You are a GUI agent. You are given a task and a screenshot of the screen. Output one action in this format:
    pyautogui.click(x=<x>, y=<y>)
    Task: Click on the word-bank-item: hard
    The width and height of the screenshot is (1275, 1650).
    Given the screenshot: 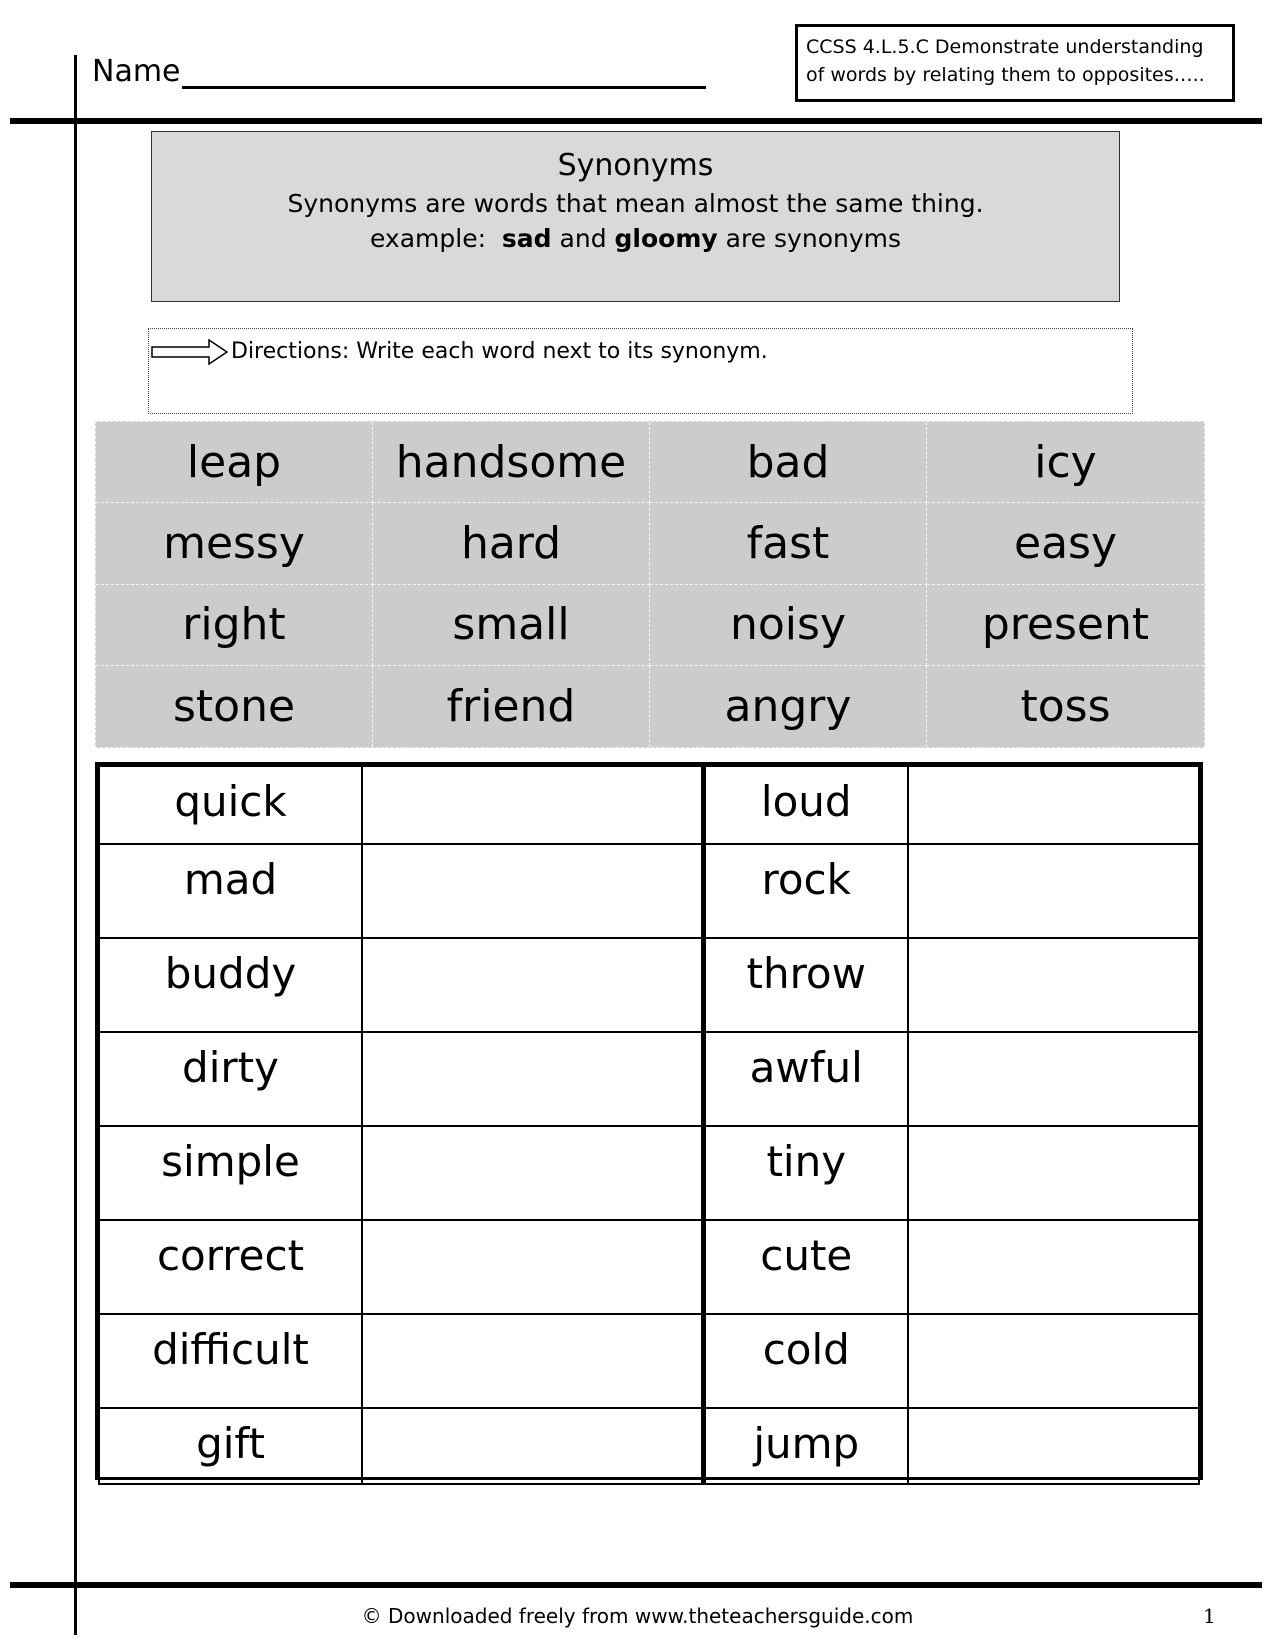 What is the action you would take?
    pyautogui.click(x=511, y=544)
    